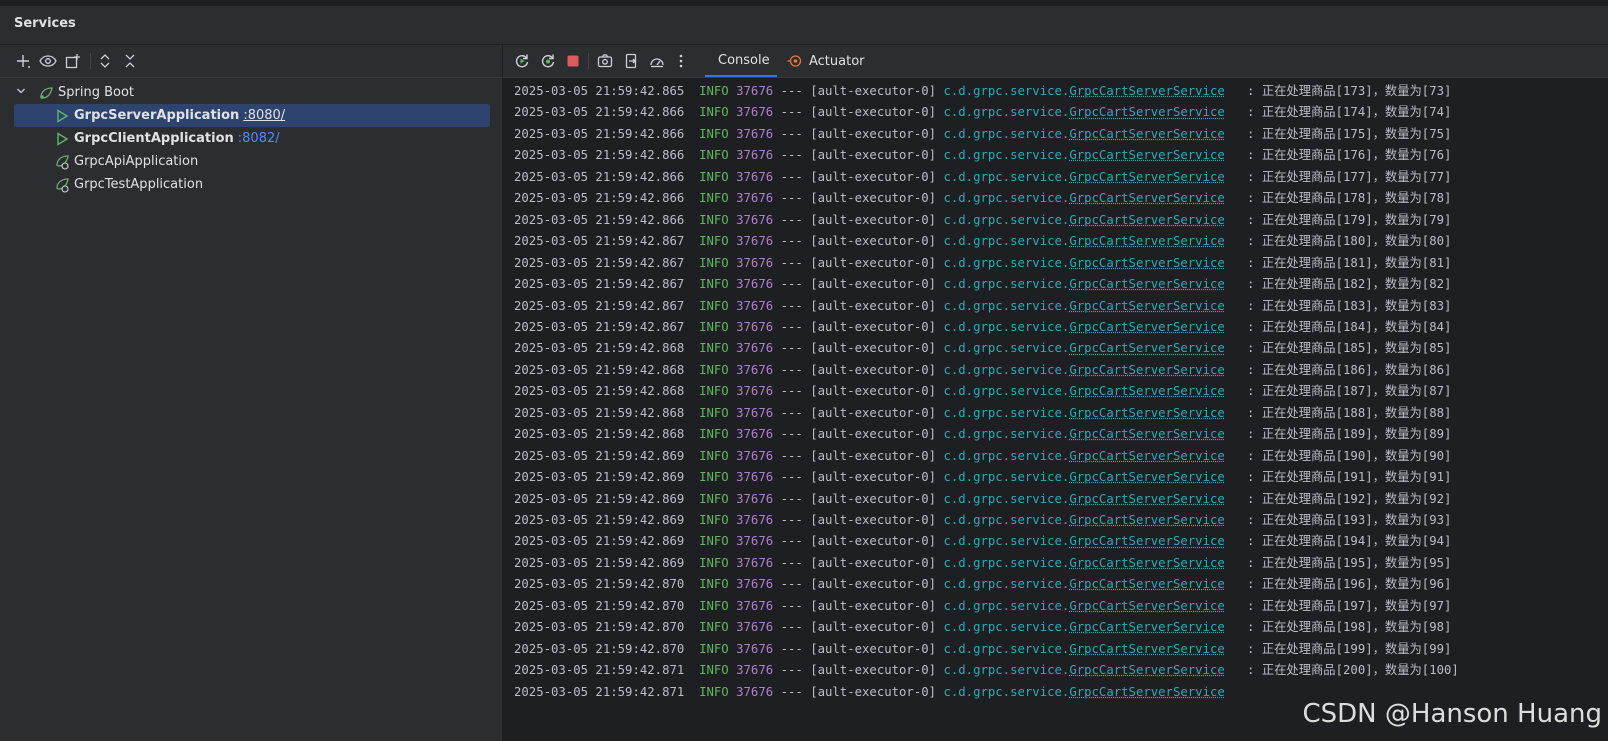 The image size is (1608, 741). What do you see at coordinates (1349, 455) in the screenshot?
I see `log-msg: : 正在处理商品[190]，数量为[90]` at bounding box center [1349, 455].